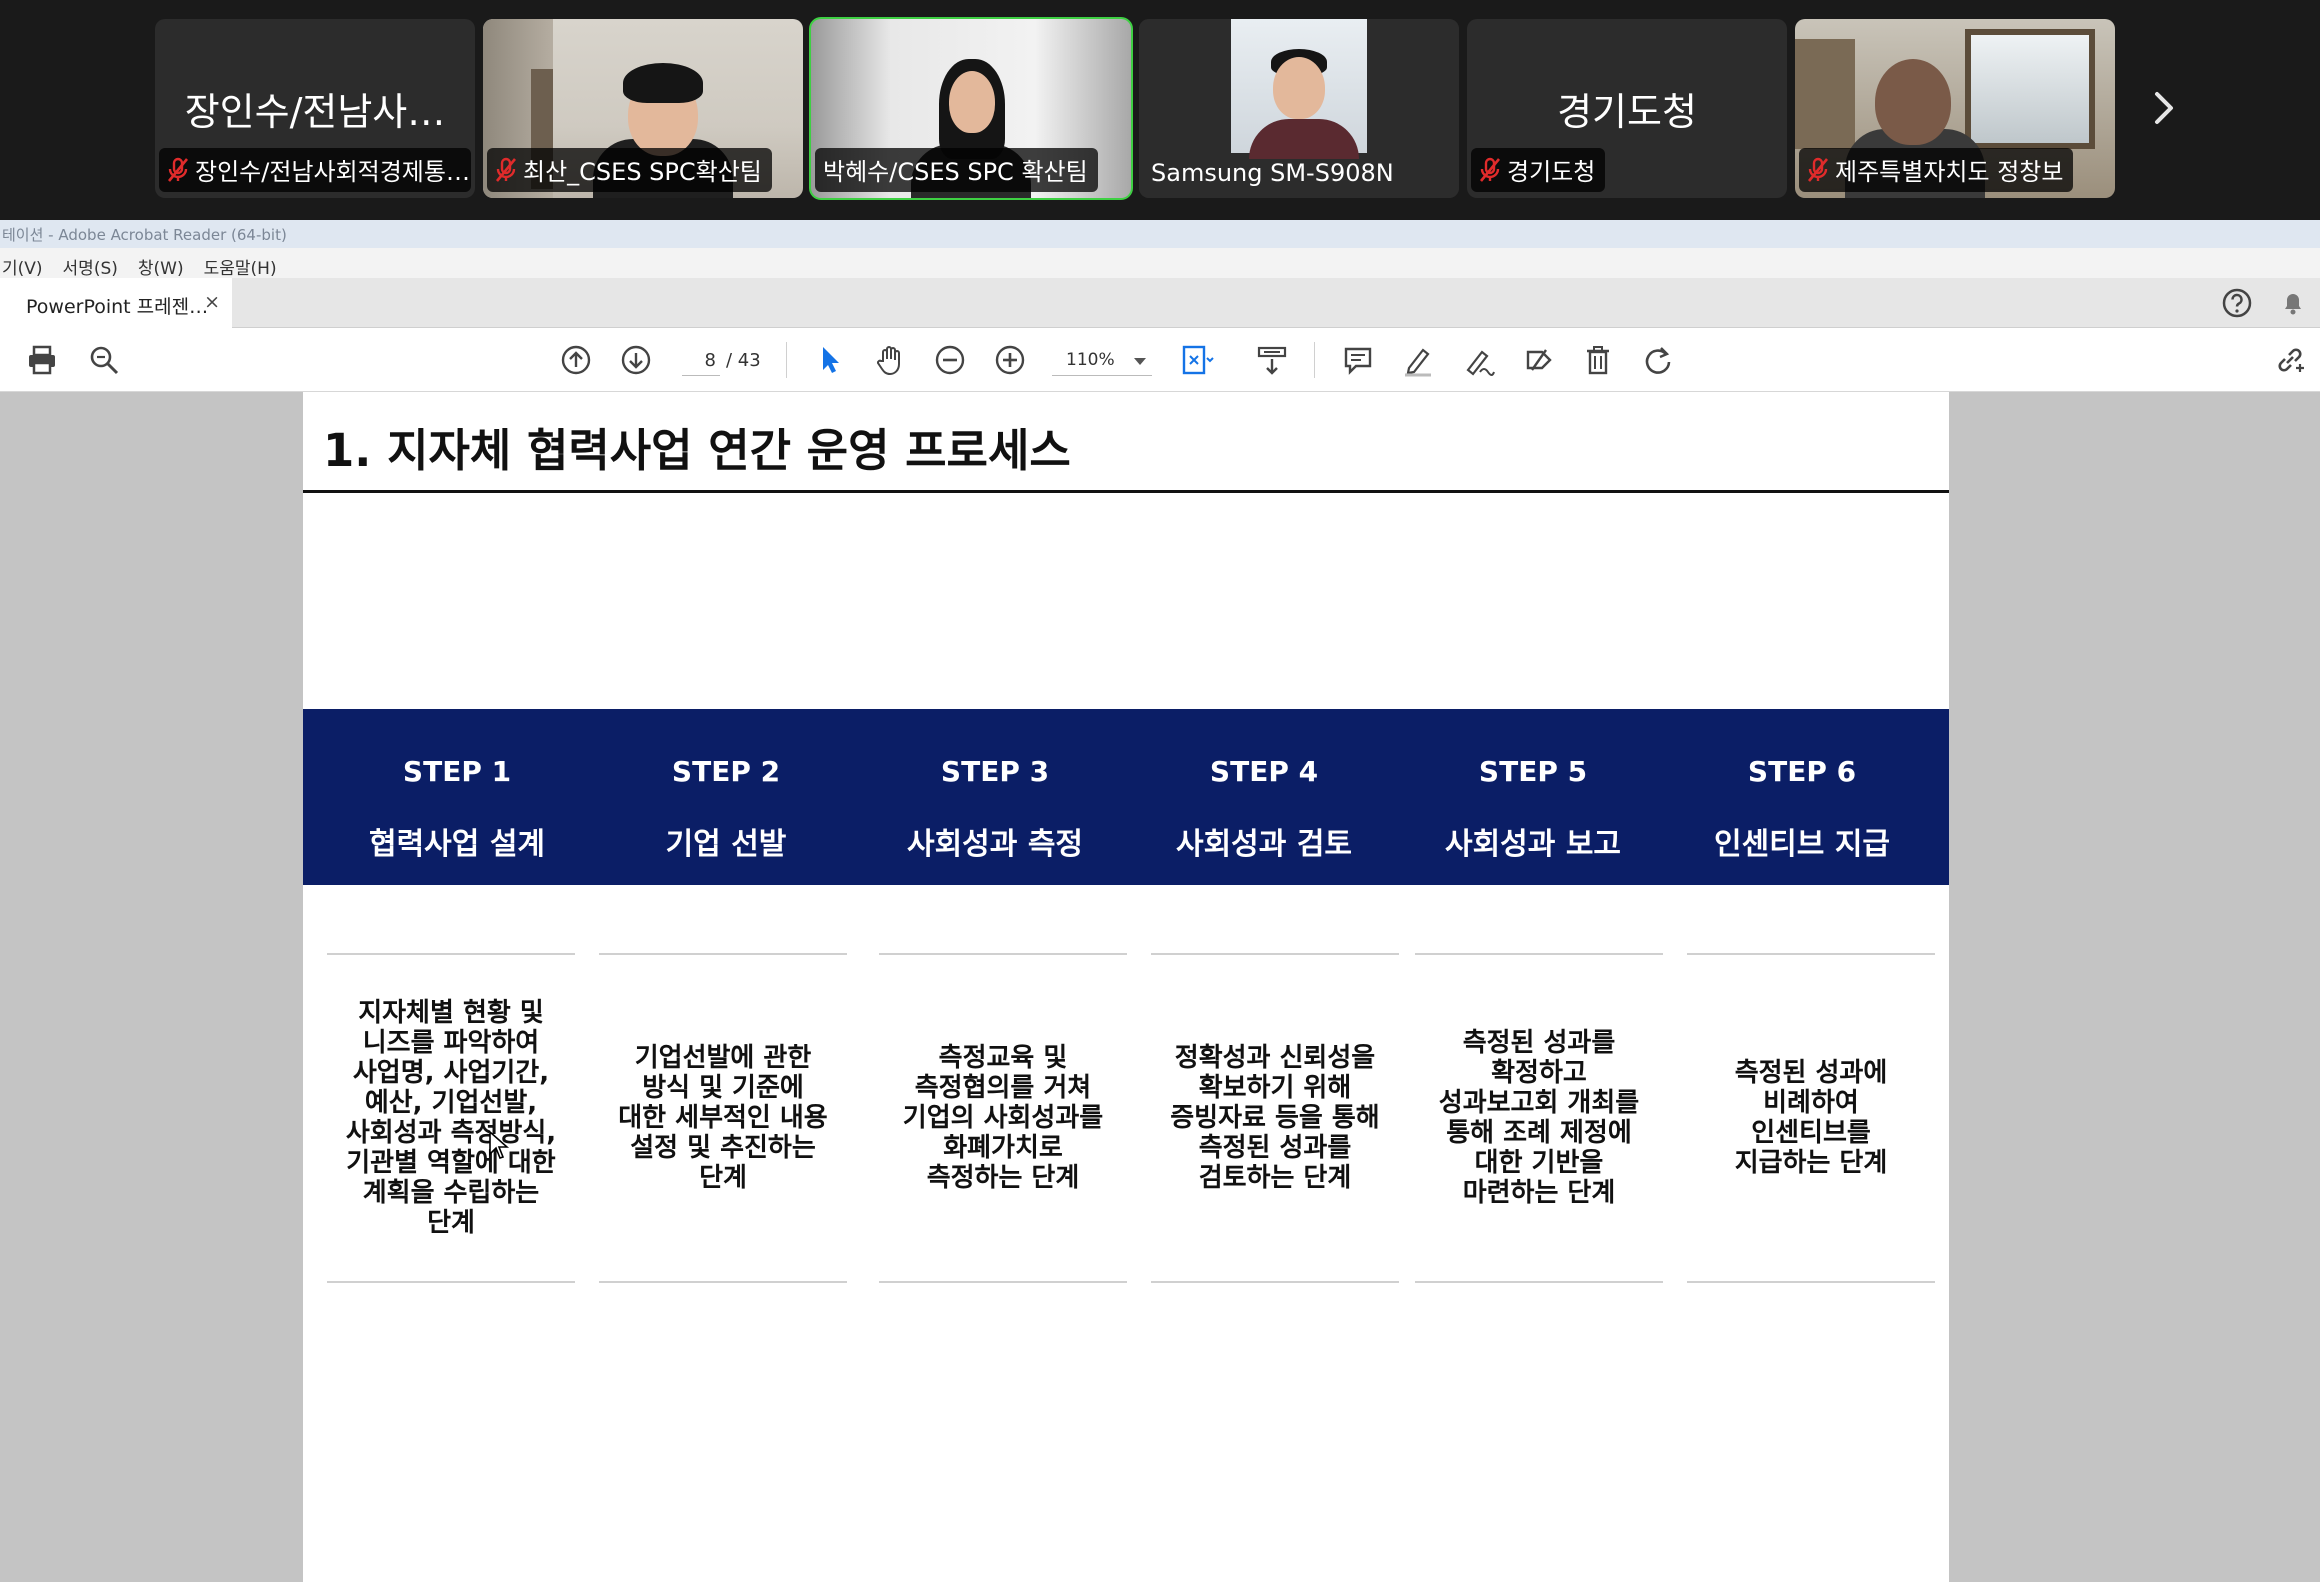  Describe the element at coordinates (743, 360) in the screenshot. I see `page-total: / 43` at that location.